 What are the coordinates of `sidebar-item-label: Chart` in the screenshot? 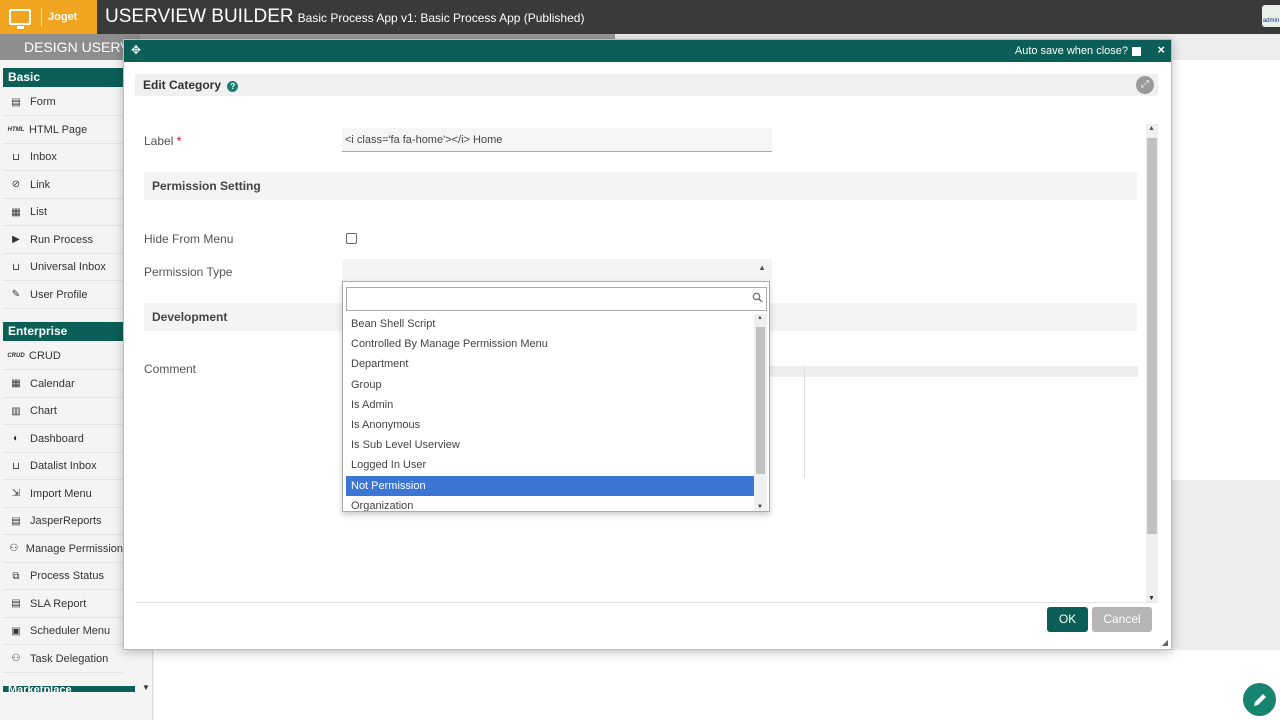 It's located at (43, 411).